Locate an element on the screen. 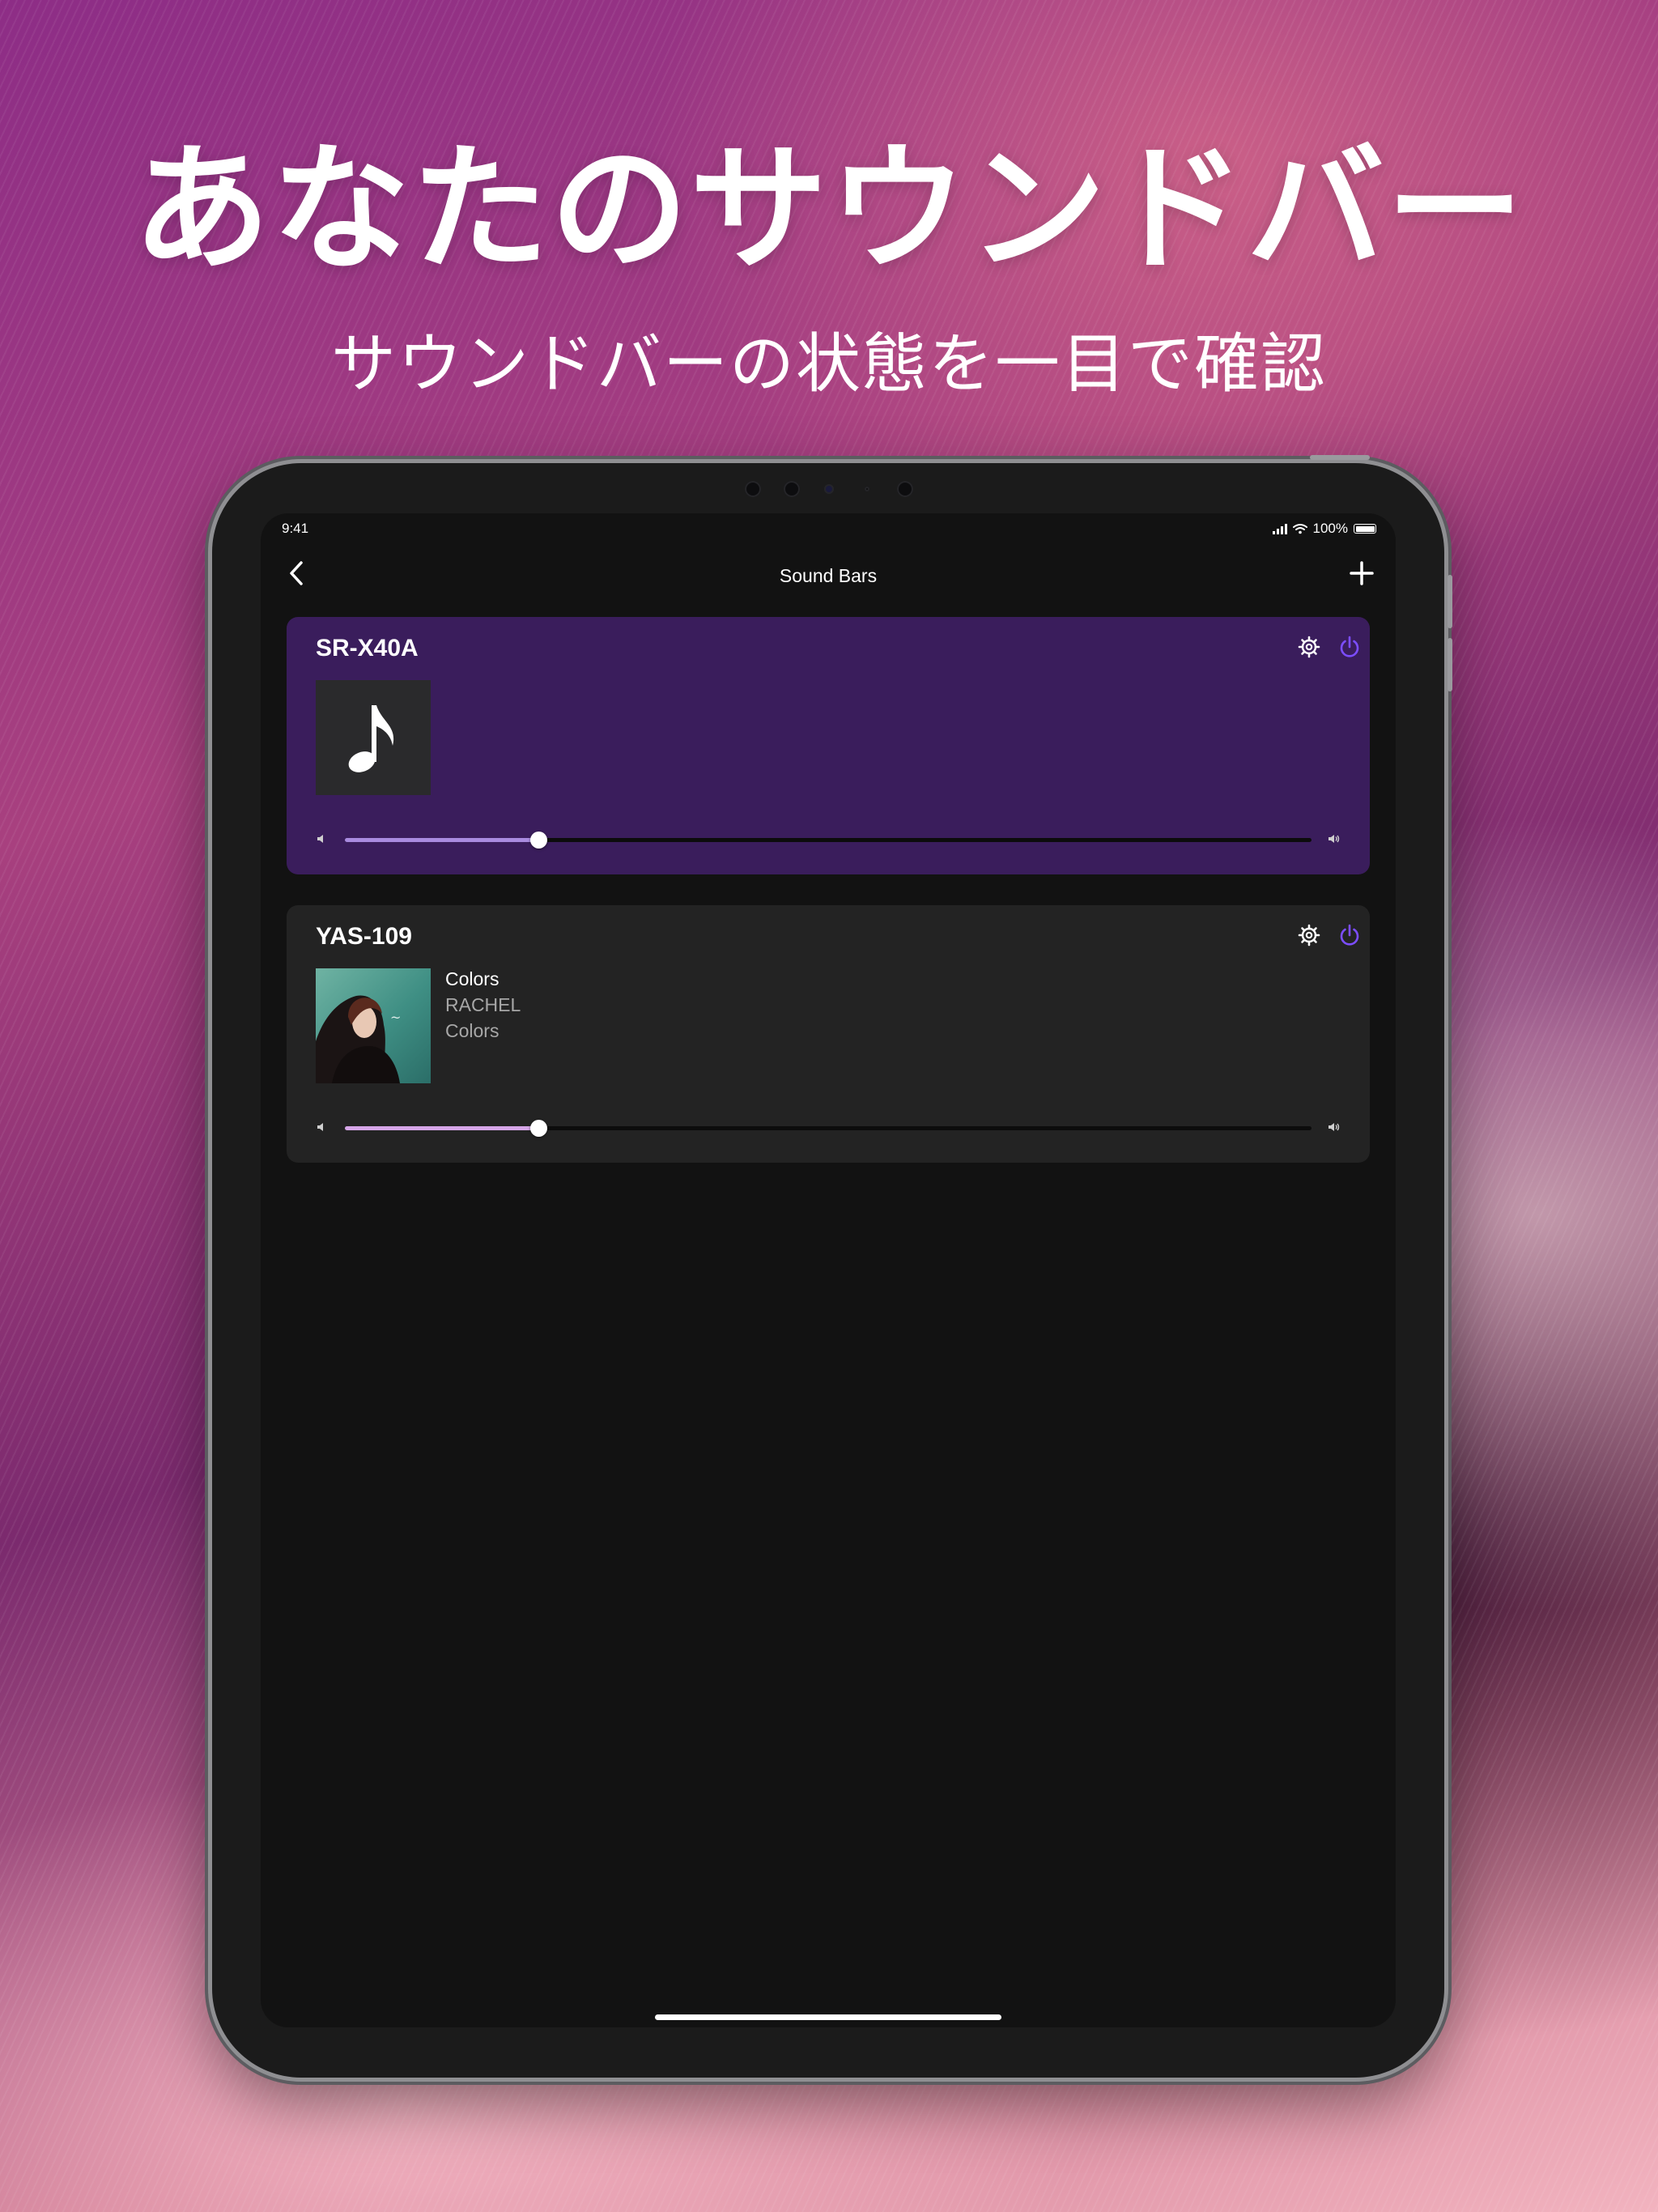  navigation-bar: Sound Bars is located at coordinates (828, 574).